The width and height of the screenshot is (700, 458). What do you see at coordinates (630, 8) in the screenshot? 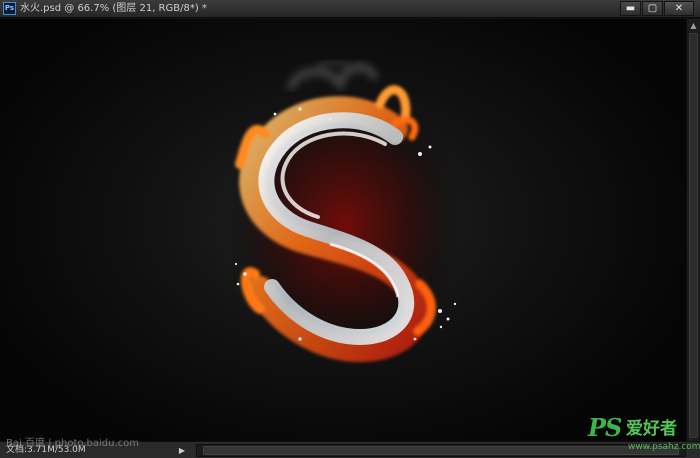
I see `minimize-button: ▬` at bounding box center [630, 8].